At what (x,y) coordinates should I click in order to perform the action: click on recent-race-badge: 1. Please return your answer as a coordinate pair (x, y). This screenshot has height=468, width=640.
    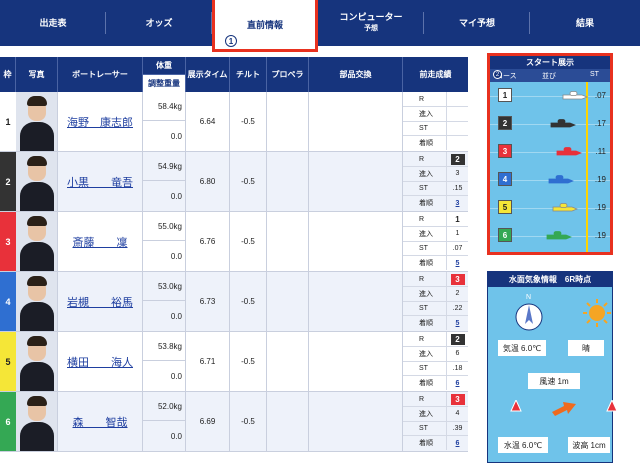
    Looking at the image, I should click on (457, 219).